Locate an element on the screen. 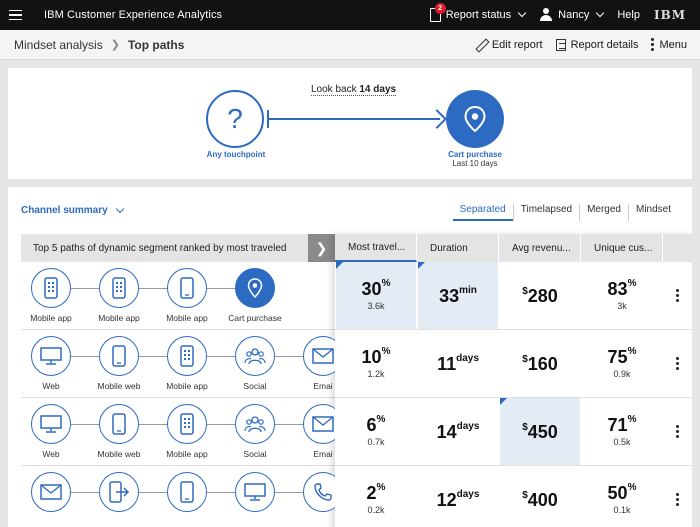 This screenshot has width=700, height=527. monitor-icon is located at coordinates (255, 492).